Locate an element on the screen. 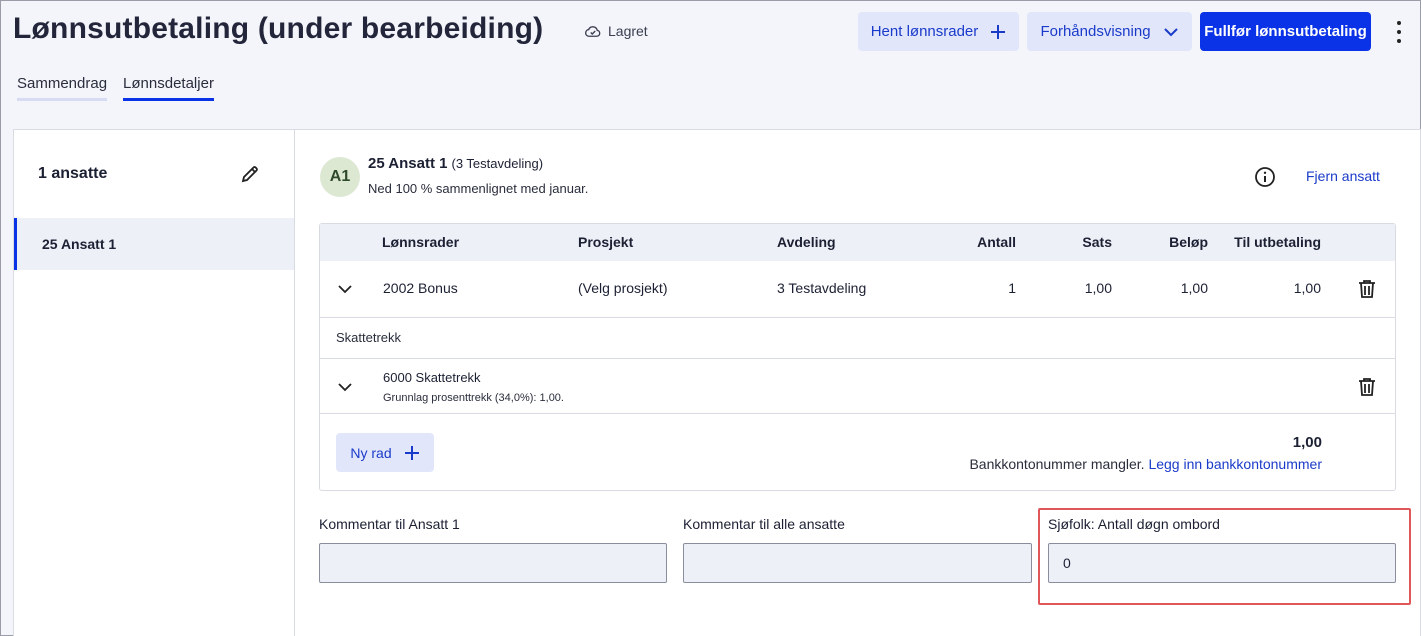  preview-button: Forhåndsvisning is located at coordinates (1109, 31).